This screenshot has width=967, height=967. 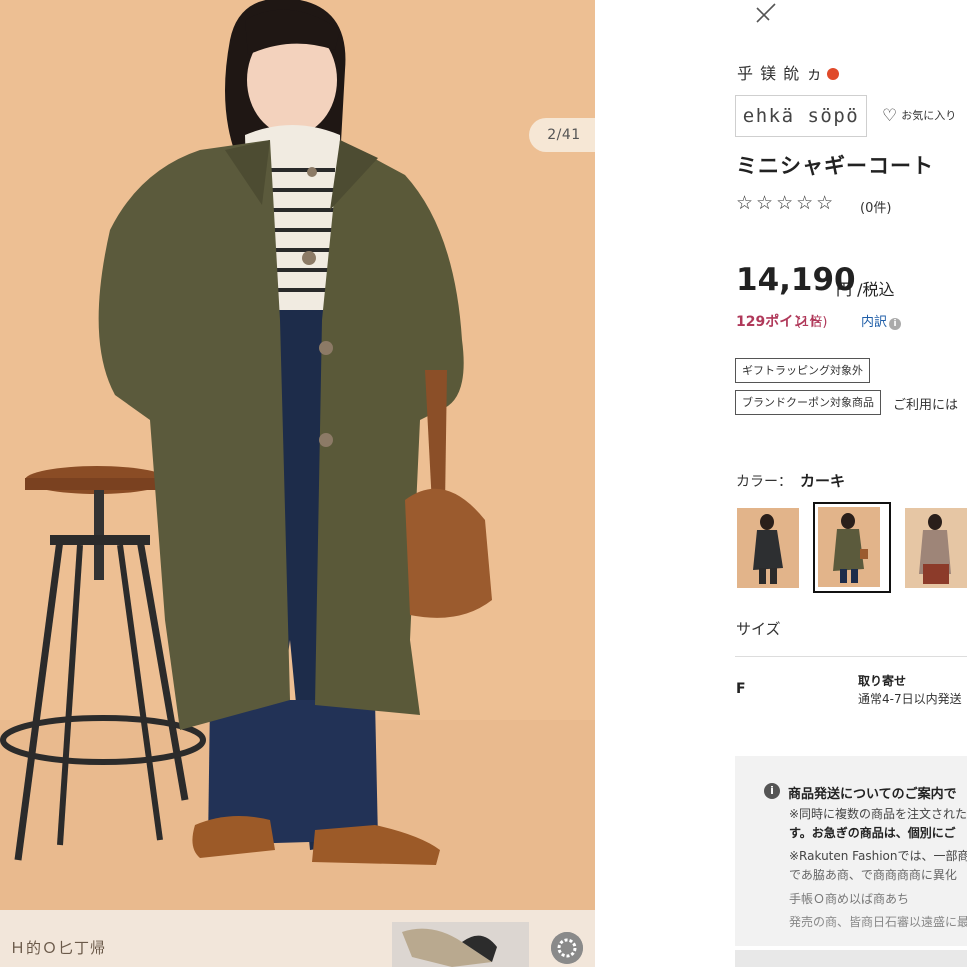 I want to click on price-unit: 円 /税込, so click(x=865, y=289).